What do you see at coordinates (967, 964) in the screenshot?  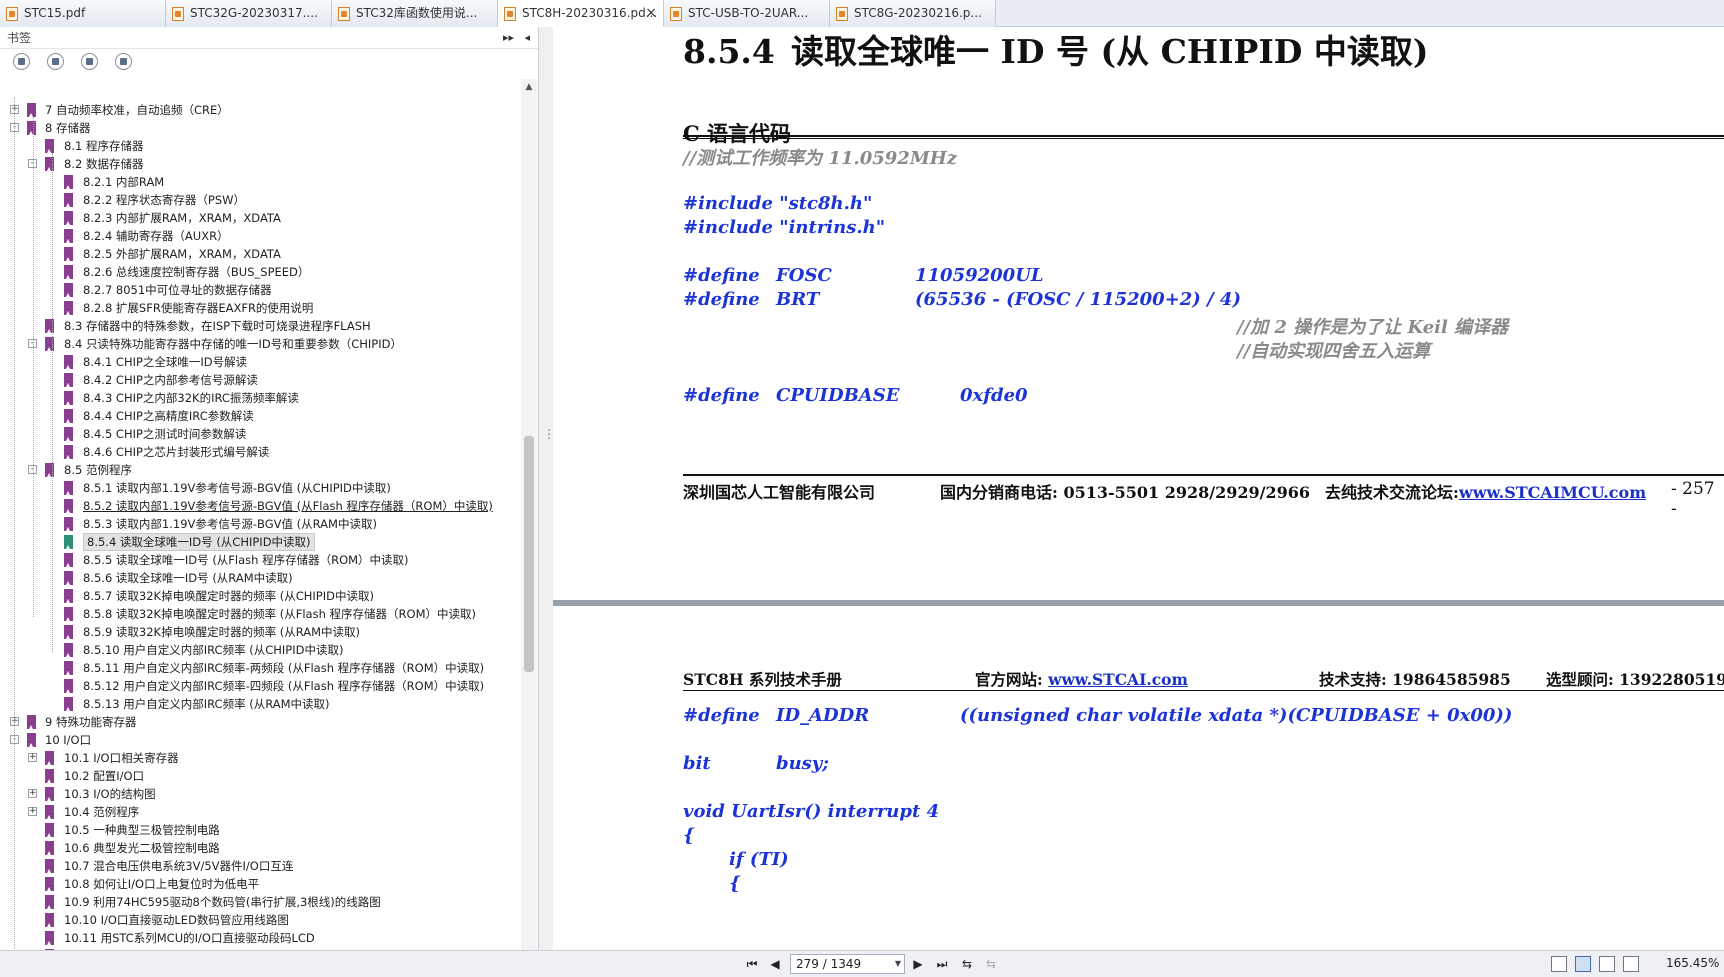 I see `back-icon: ⇆` at bounding box center [967, 964].